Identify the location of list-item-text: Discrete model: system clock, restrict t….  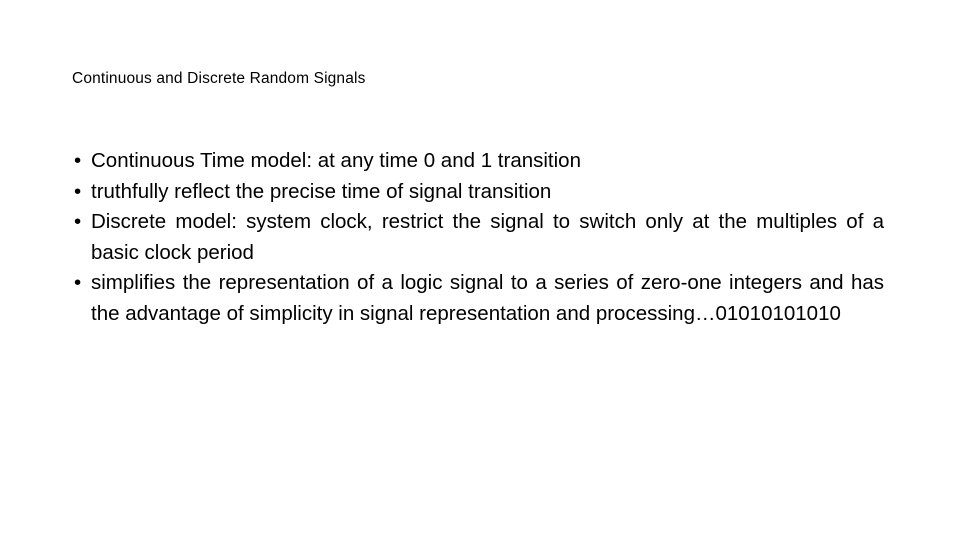
(487, 237).